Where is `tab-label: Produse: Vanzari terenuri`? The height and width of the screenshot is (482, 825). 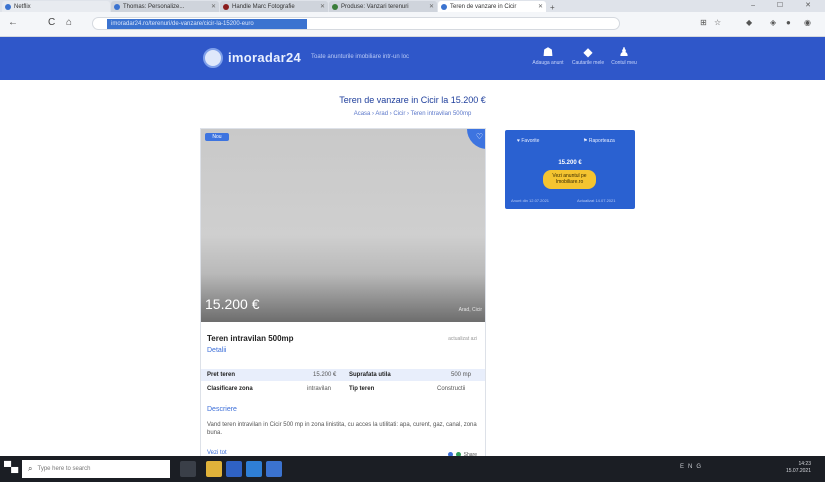
tab-label: Produse: Vanzari terenuri is located at coordinates (375, 6).